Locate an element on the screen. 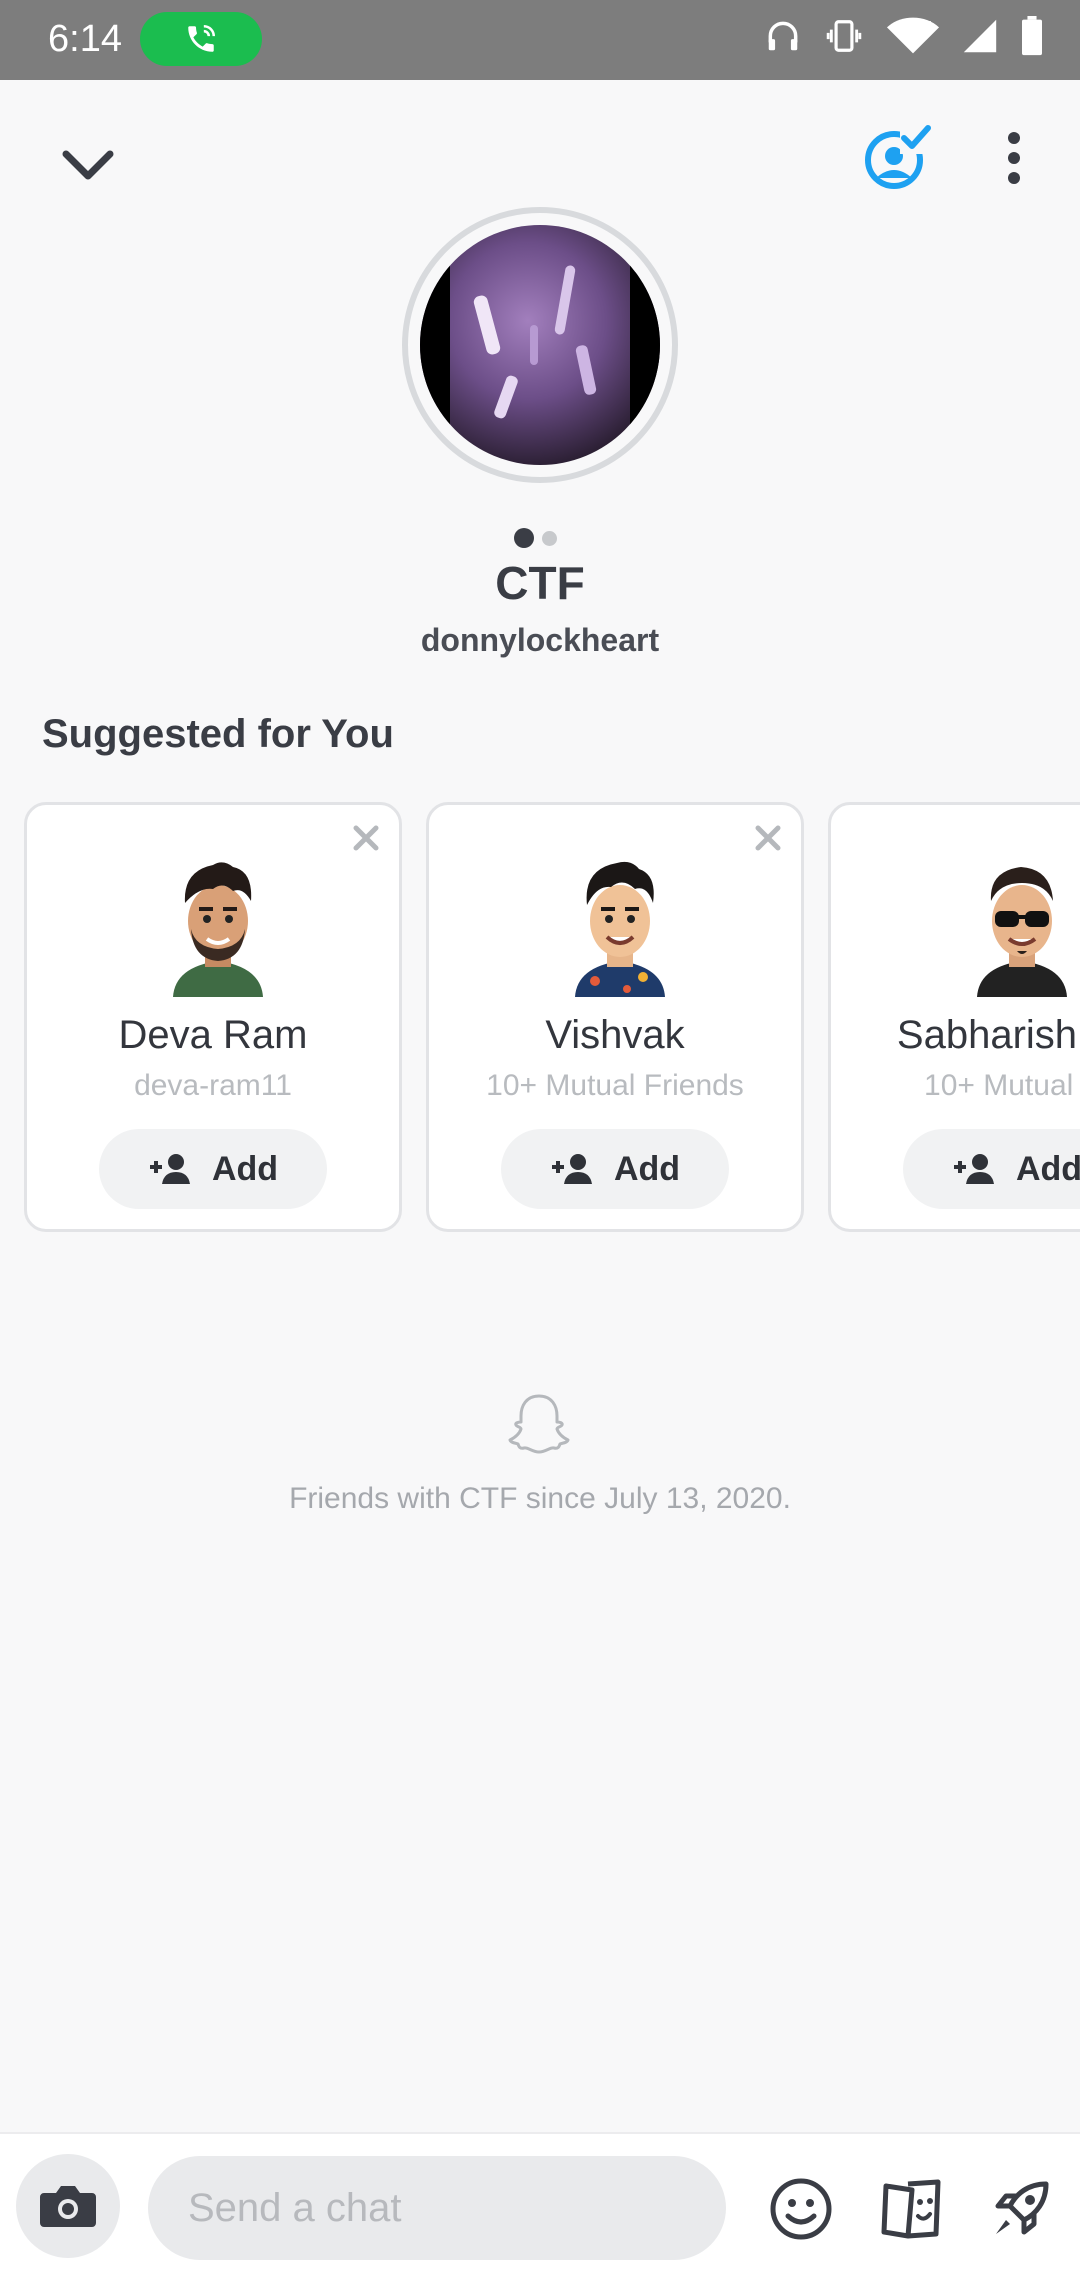  more-icon is located at coordinates (1014, 158).